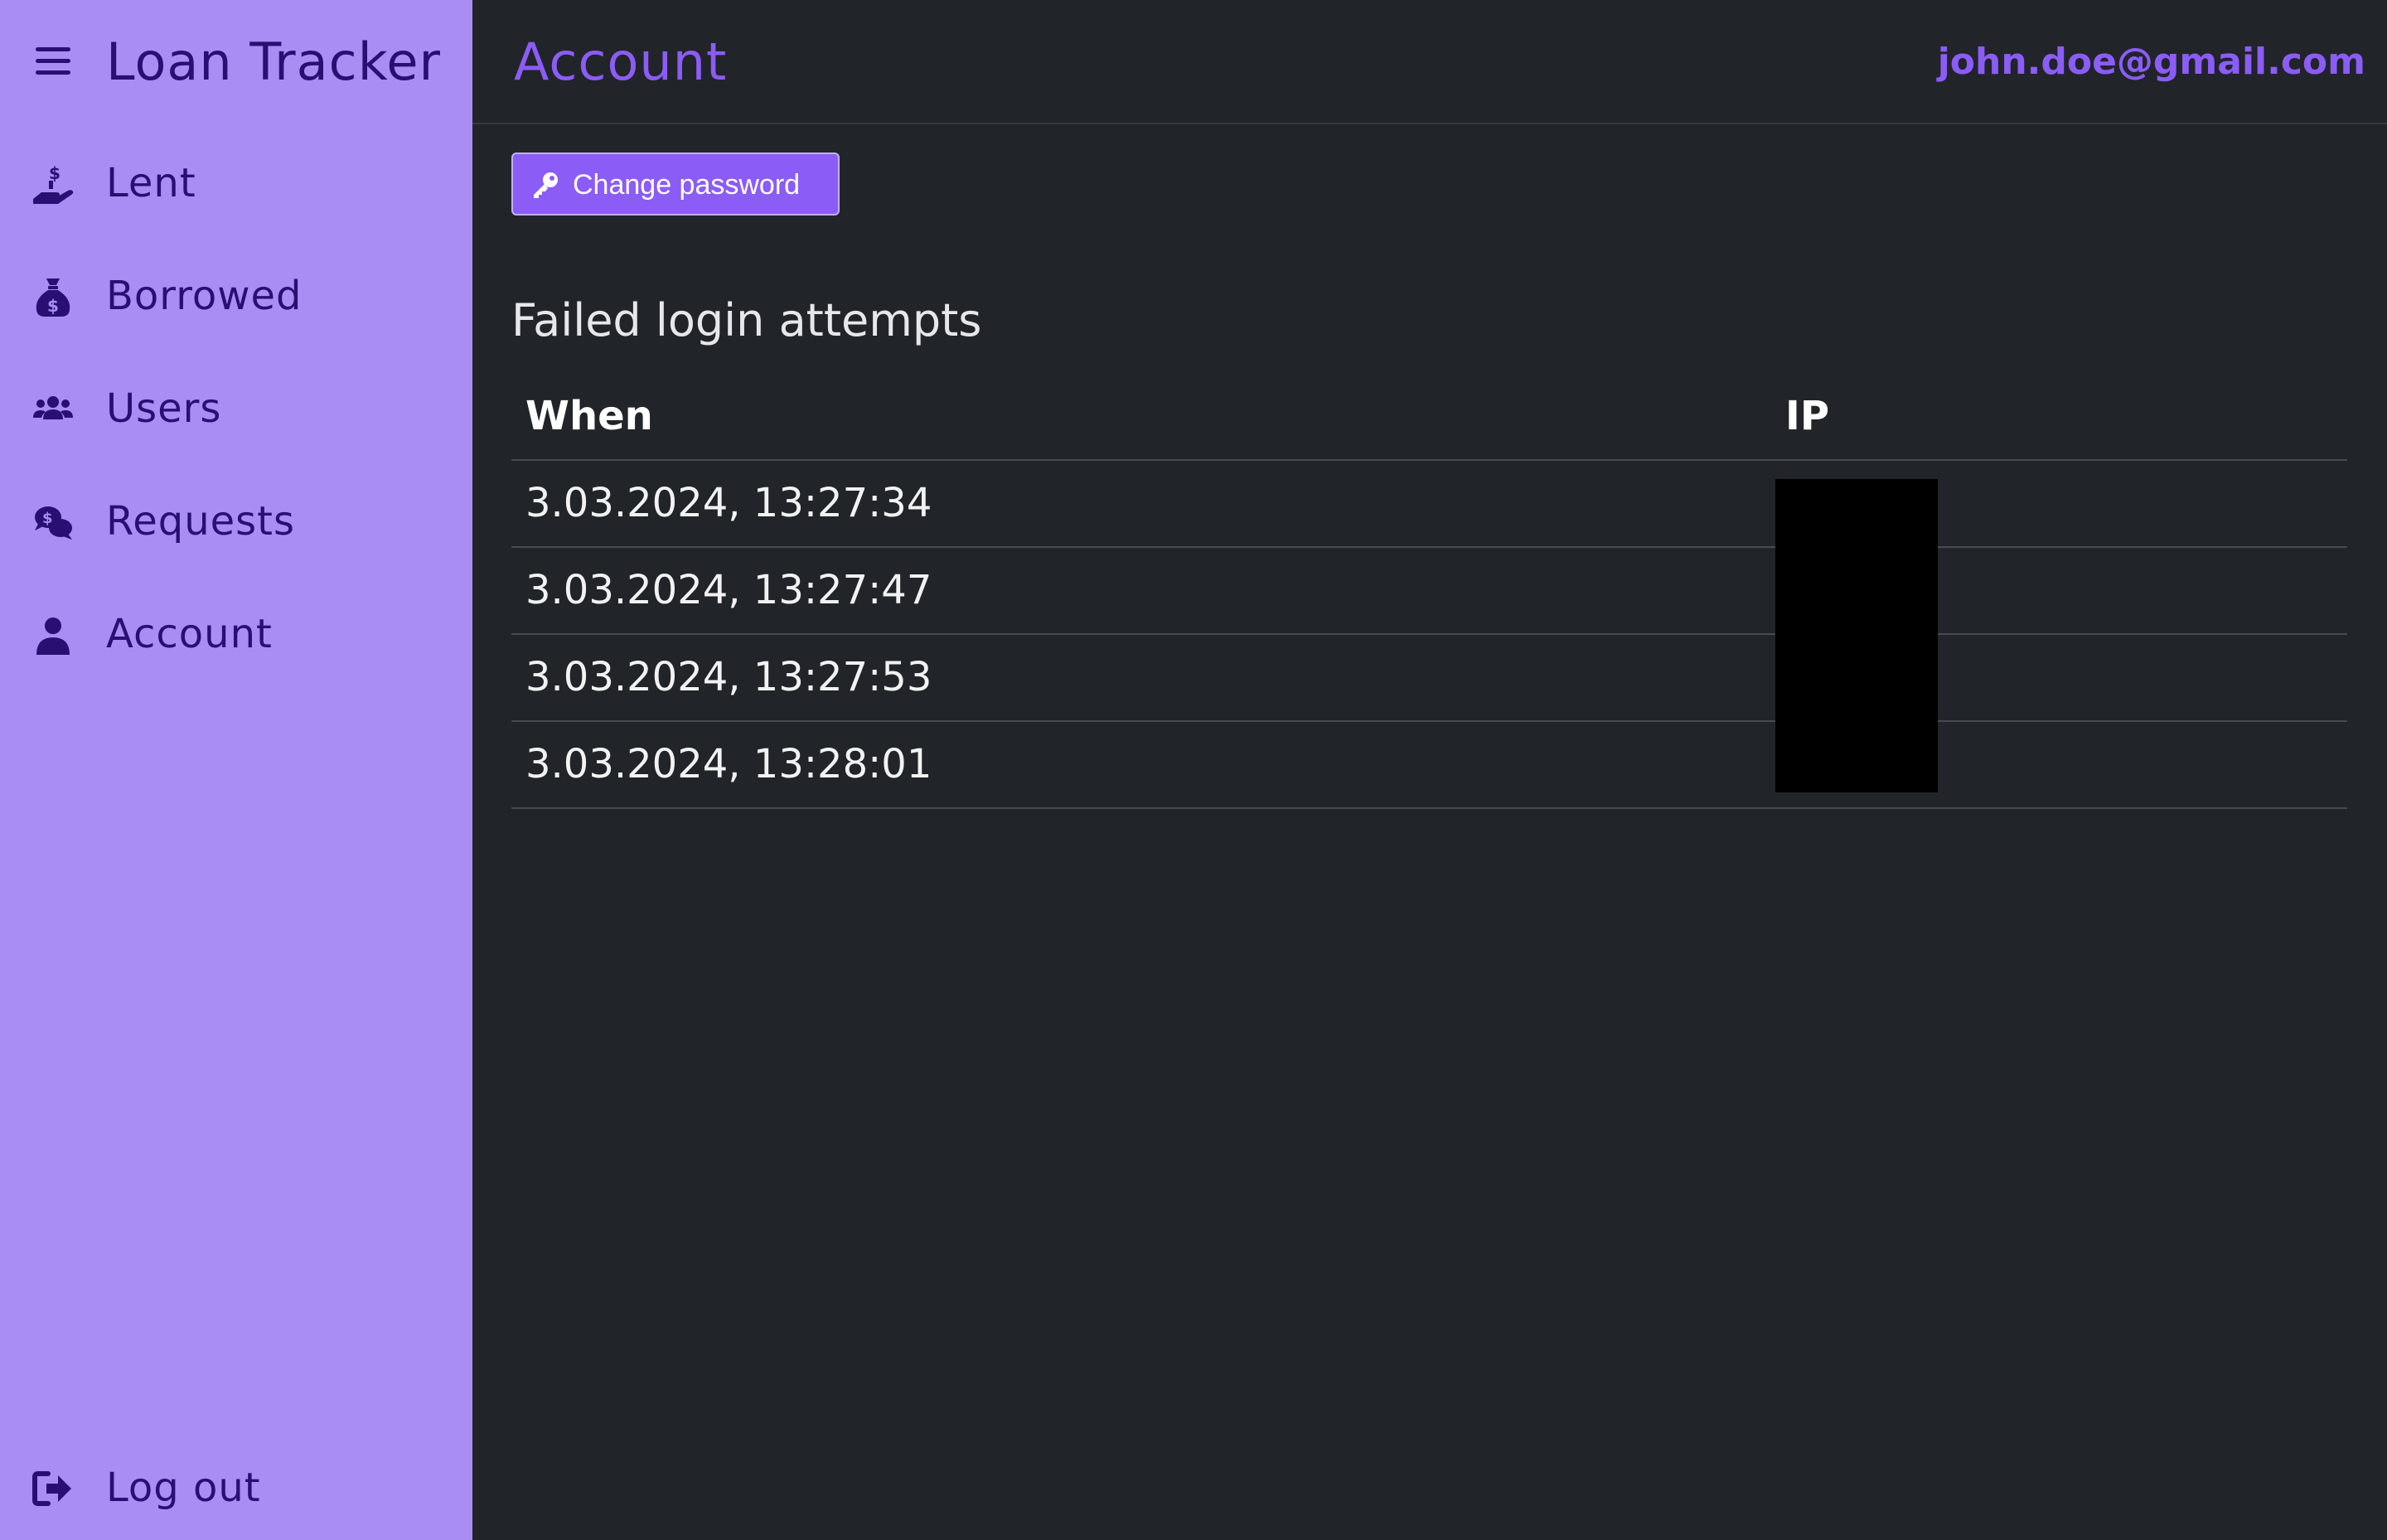  What do you see at coordinates (204, 296) in the screenshot?
I see `sidebar-item-label: Borrowed` at bounding box center [204, 296].